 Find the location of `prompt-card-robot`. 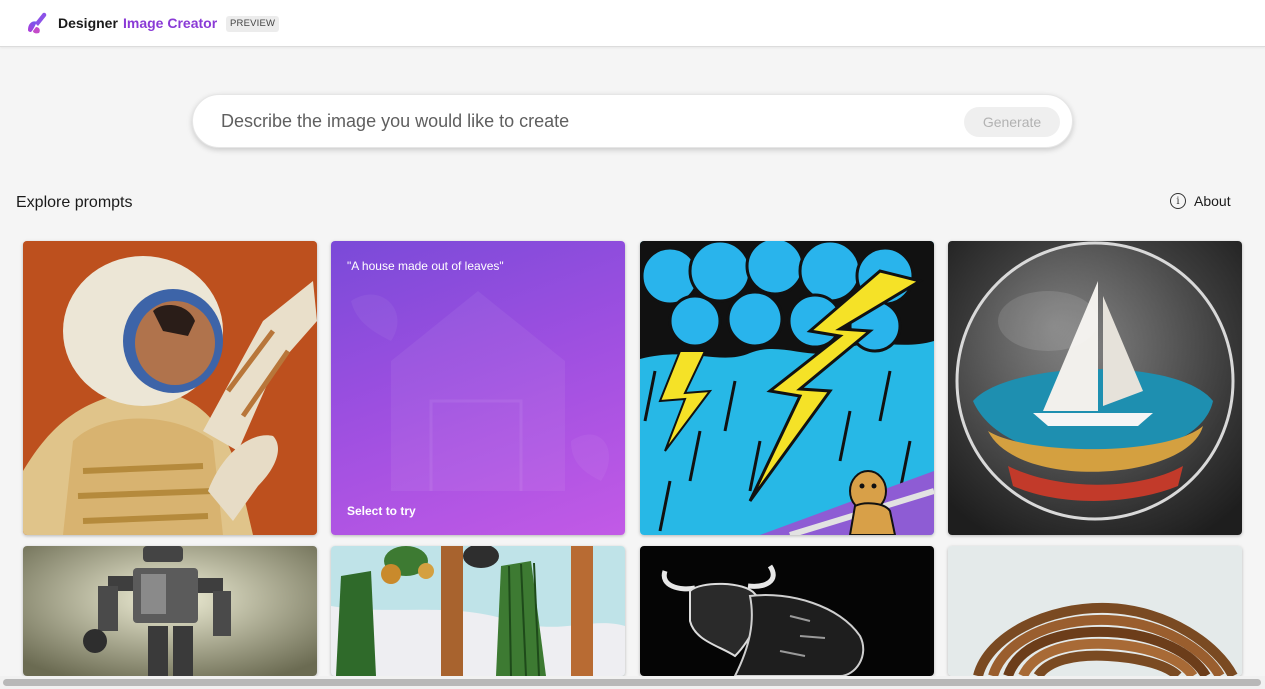

prompt-card-robot is located at coordinates (170, 611).